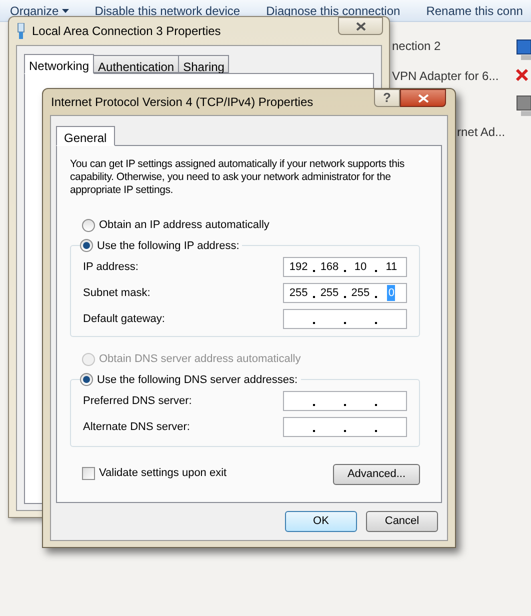 Image resolution: width=531 pixels, height=616 pixels. I want to click on intro-text: You can get IP settings assigned automatically if your network supports this capability. Otherwise, you need to ask your network administrator for the appropriate IP settings., so click(238, 177).